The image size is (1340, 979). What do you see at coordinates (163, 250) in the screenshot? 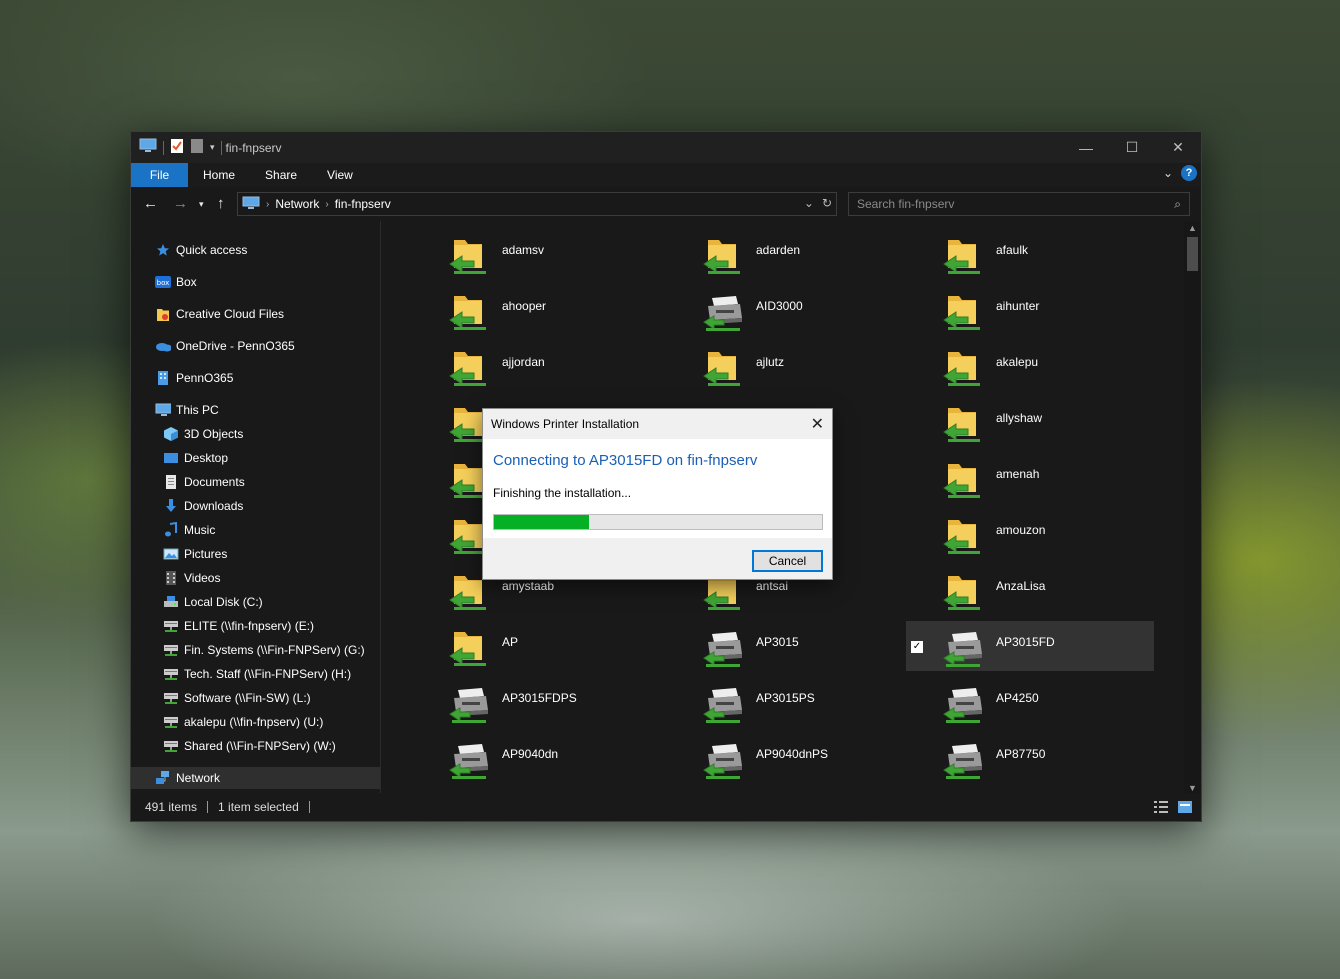
I see `star-icon` at bounding box center [163, 250].